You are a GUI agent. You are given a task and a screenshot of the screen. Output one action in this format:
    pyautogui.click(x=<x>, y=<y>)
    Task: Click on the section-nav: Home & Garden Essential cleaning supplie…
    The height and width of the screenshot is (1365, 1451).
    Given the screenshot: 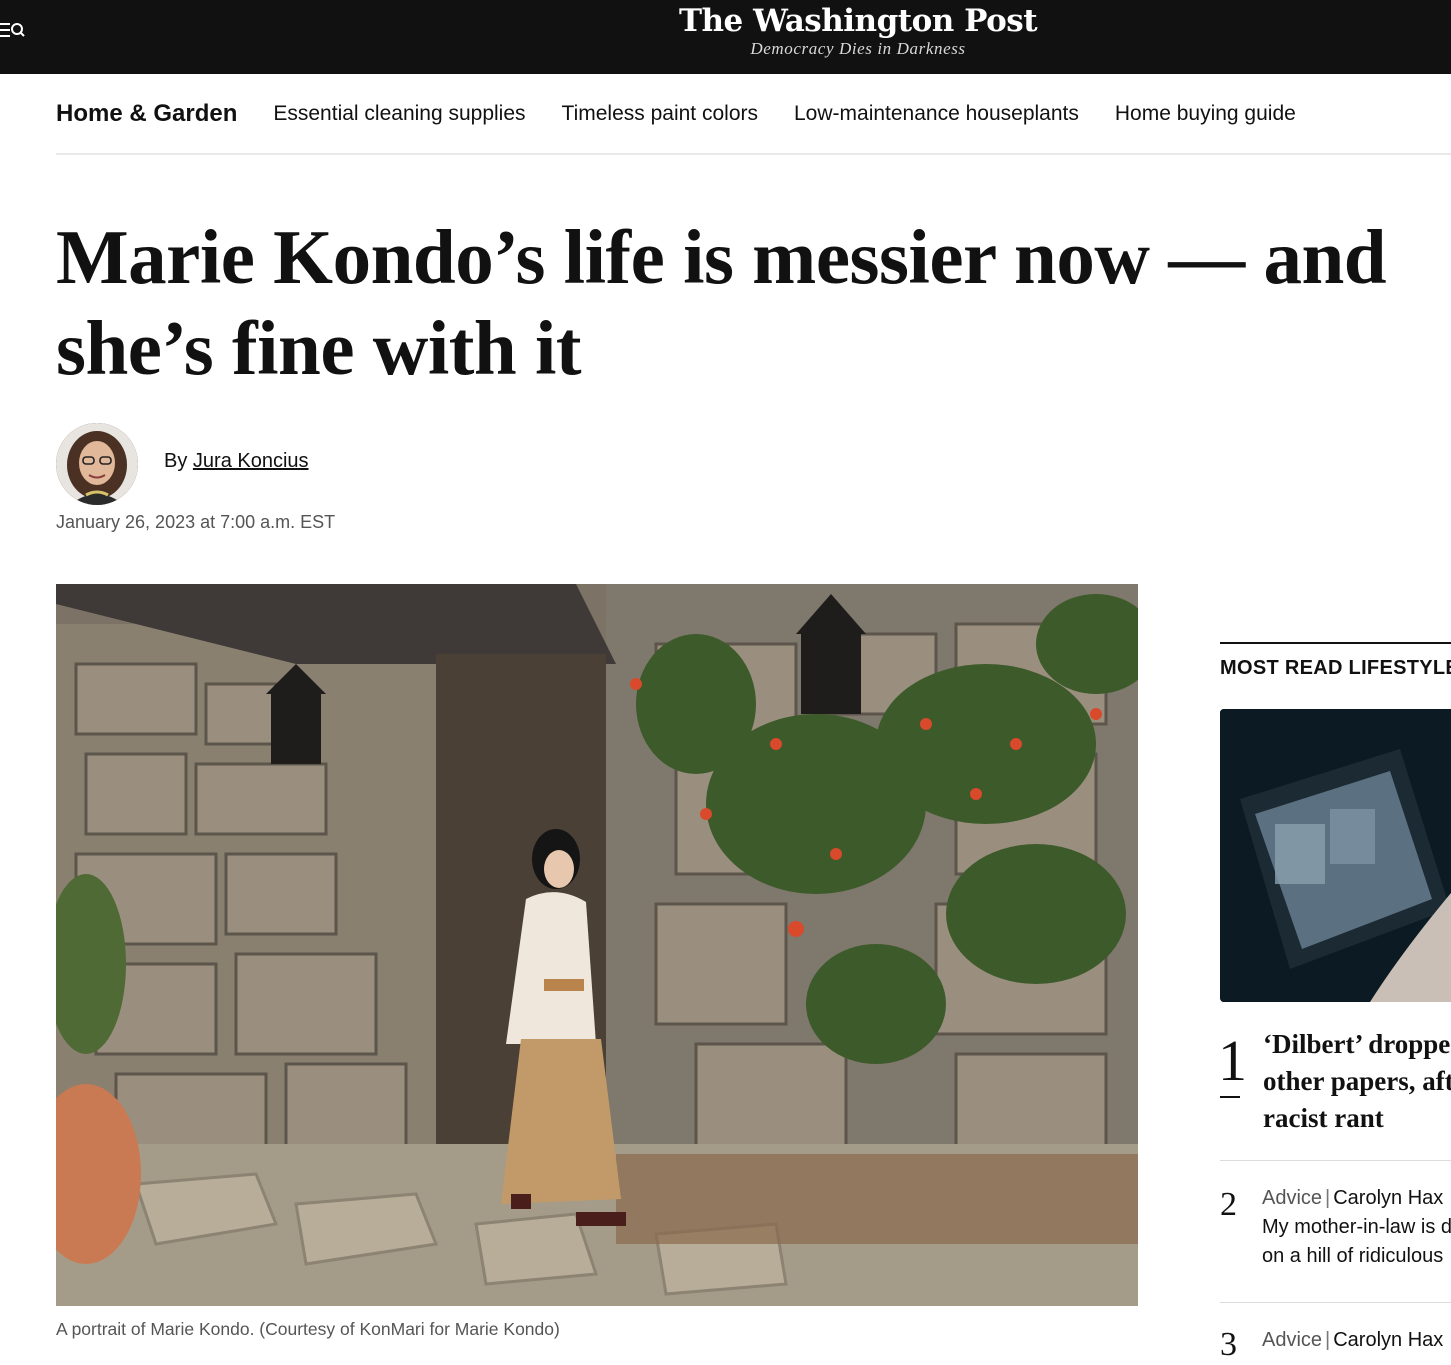 What is the action you would take?
    pyautogui.click(x=753, y=114)
    